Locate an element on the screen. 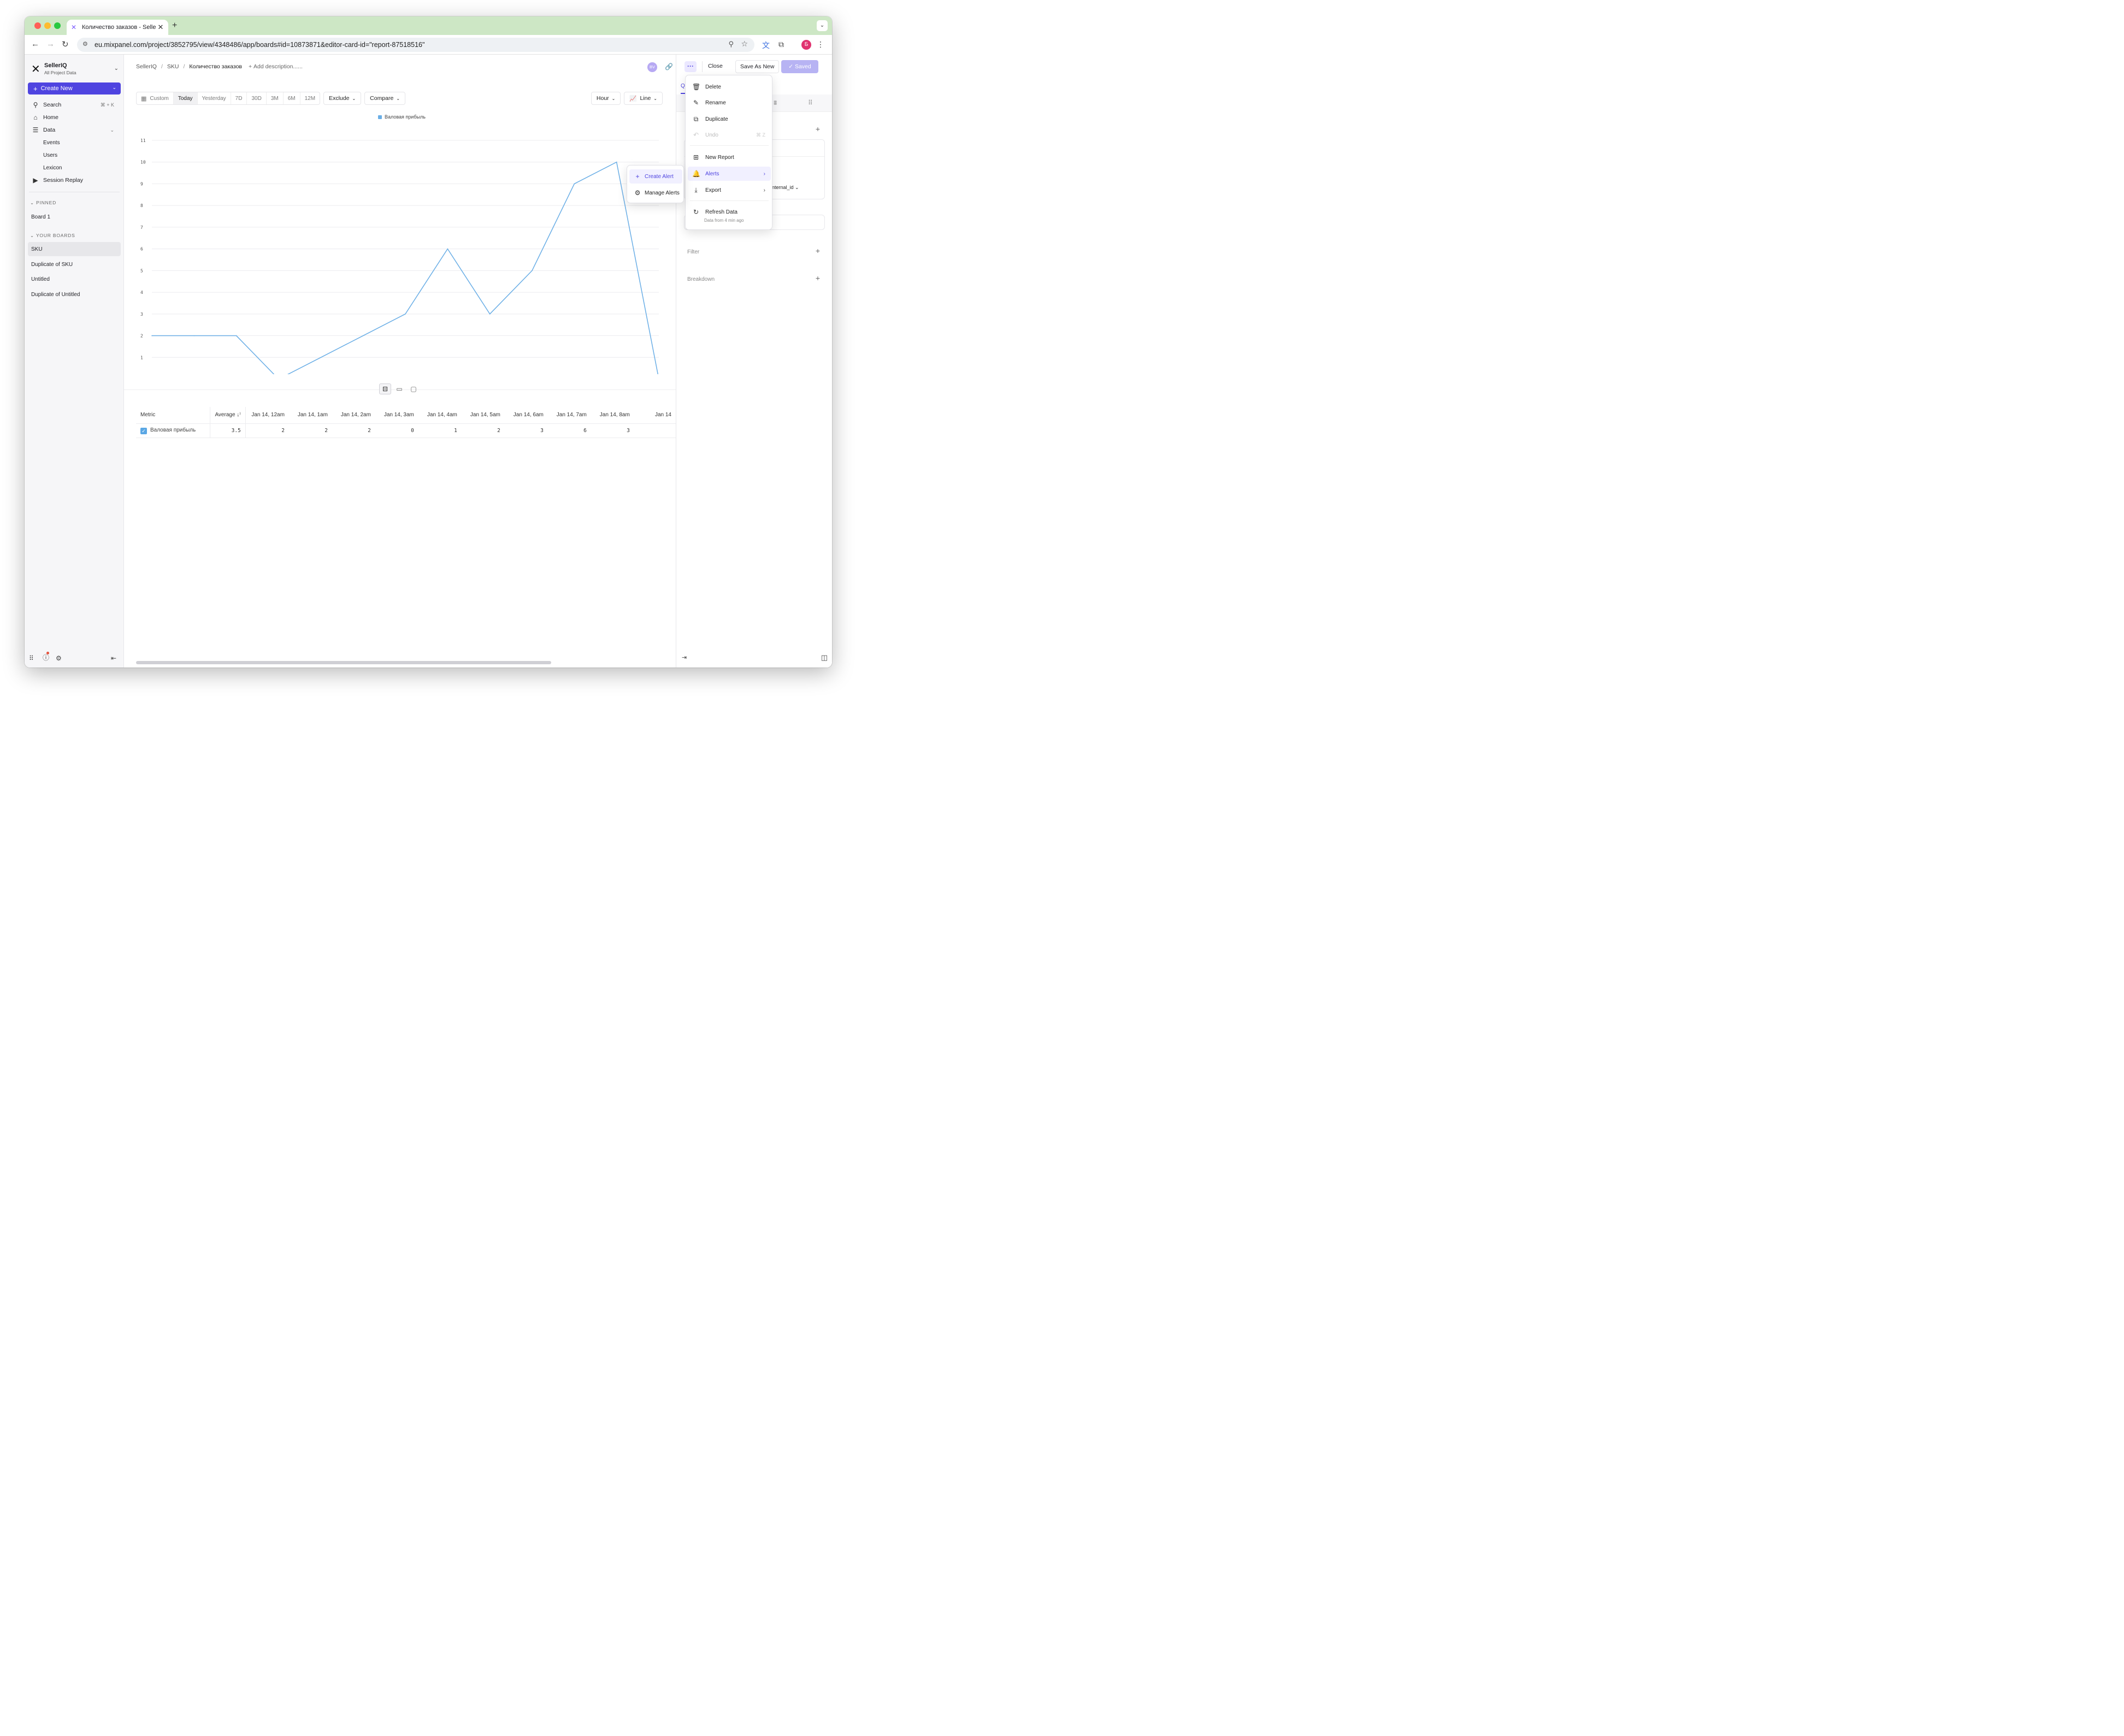  date-option-3m: 3M is located at coordinates (275, 98).